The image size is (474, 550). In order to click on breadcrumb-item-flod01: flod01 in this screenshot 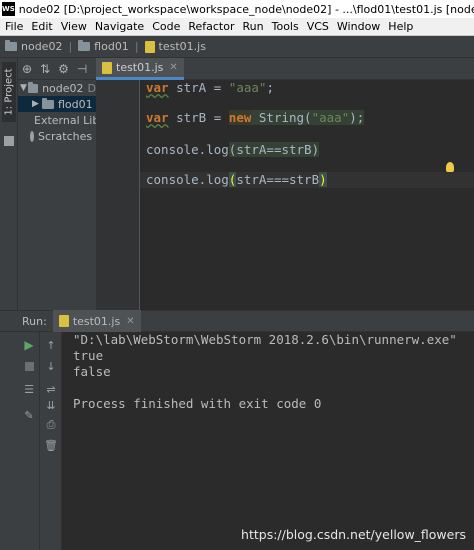, I will do `click(103, 46)`.